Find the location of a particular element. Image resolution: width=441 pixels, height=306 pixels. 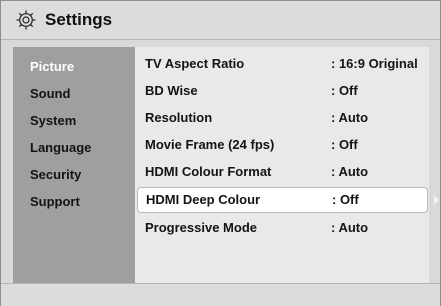

setting-value: : 16:9 Original is located at coordinates (374, 63).